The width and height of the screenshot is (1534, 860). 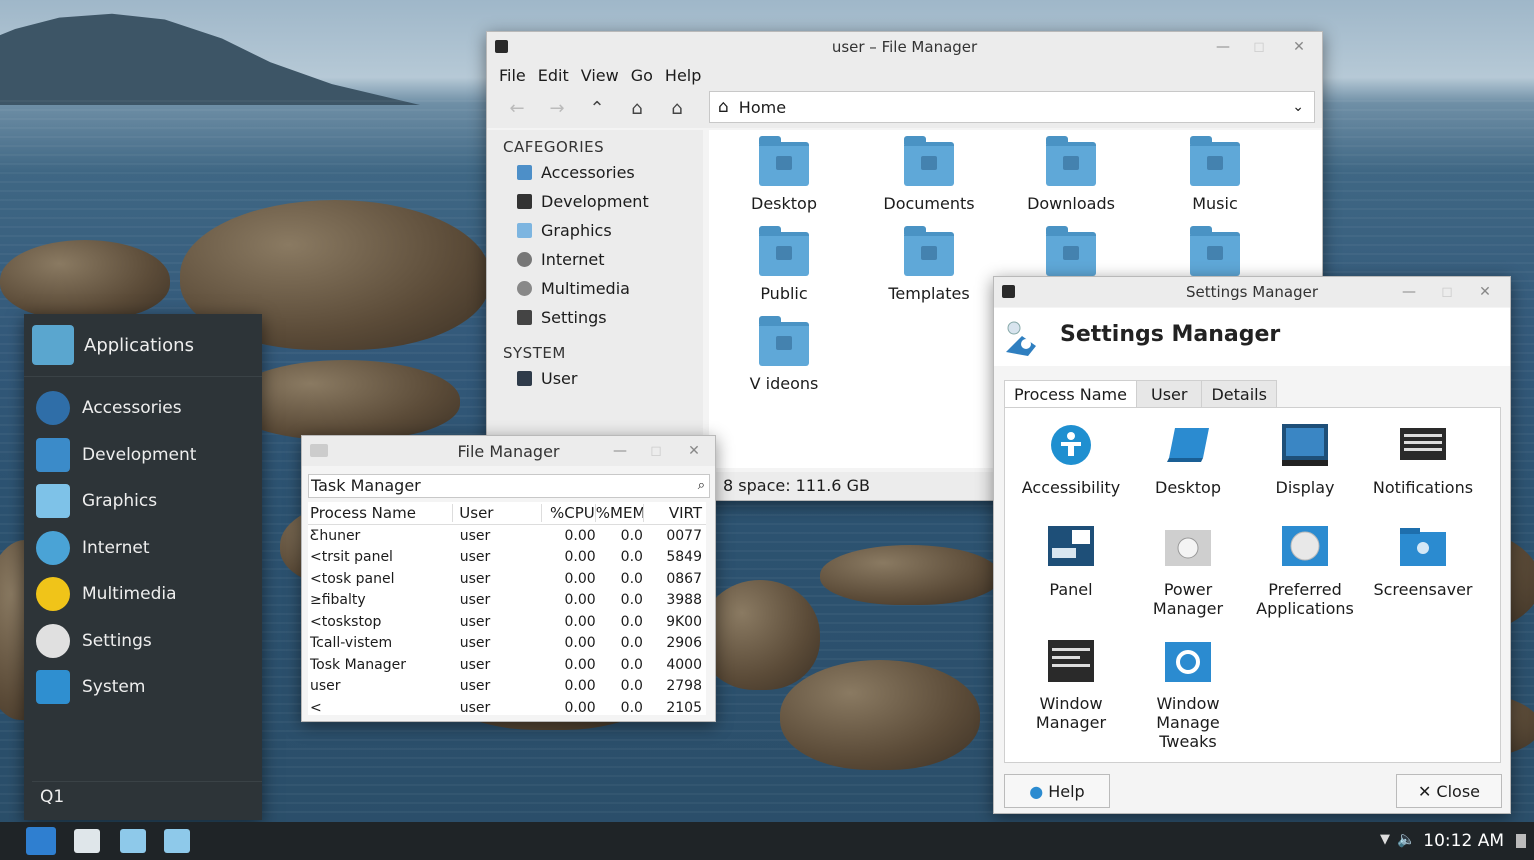 I want to click on settings-item-preferred-applications: Preferred Applications, so click(x=1305, y=572).